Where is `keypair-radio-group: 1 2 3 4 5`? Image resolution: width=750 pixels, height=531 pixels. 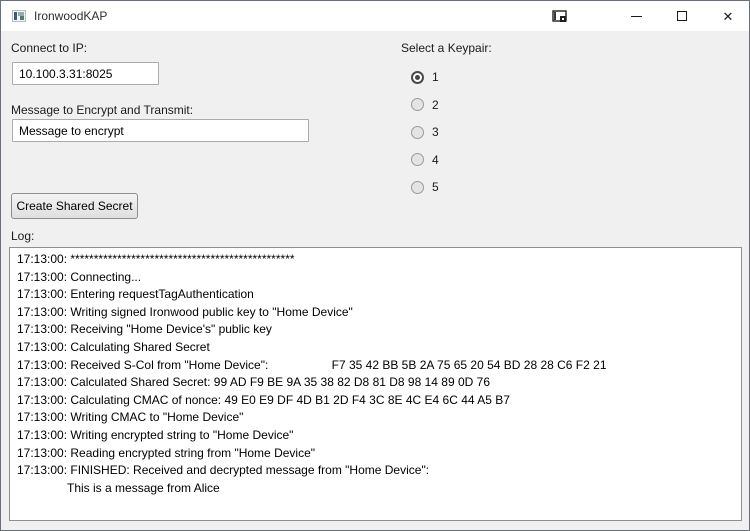 keypair-radio-group: 1 2 3 4 5 is located at coordinates (425, 136).